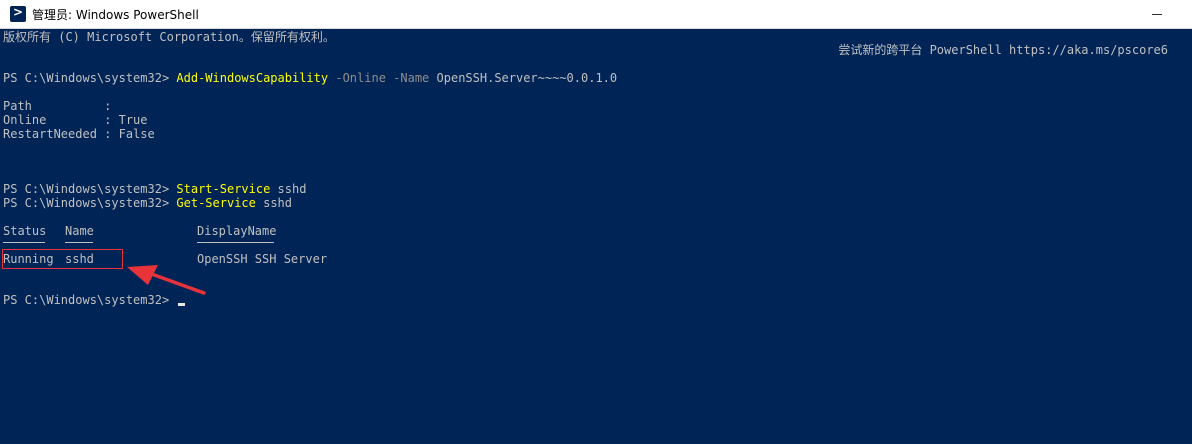 The height and width of the screenshot is (444, 1192). What do you see at coordinates (166, 280) in the screenshot?
I see `annotation-arrow-icon` at bounding box center [166, 280].